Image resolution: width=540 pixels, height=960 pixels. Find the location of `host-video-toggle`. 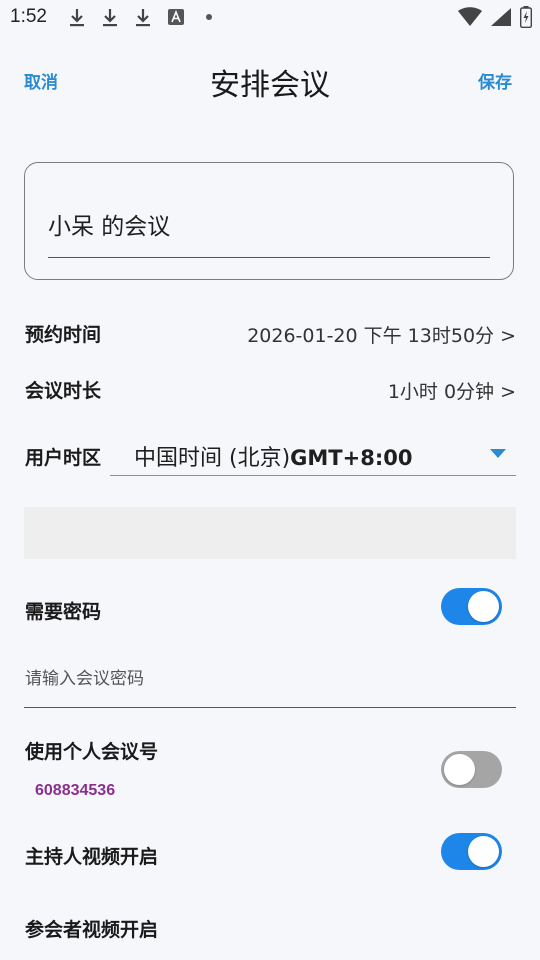

host-video-toggle is located at coordinates (471, 851).